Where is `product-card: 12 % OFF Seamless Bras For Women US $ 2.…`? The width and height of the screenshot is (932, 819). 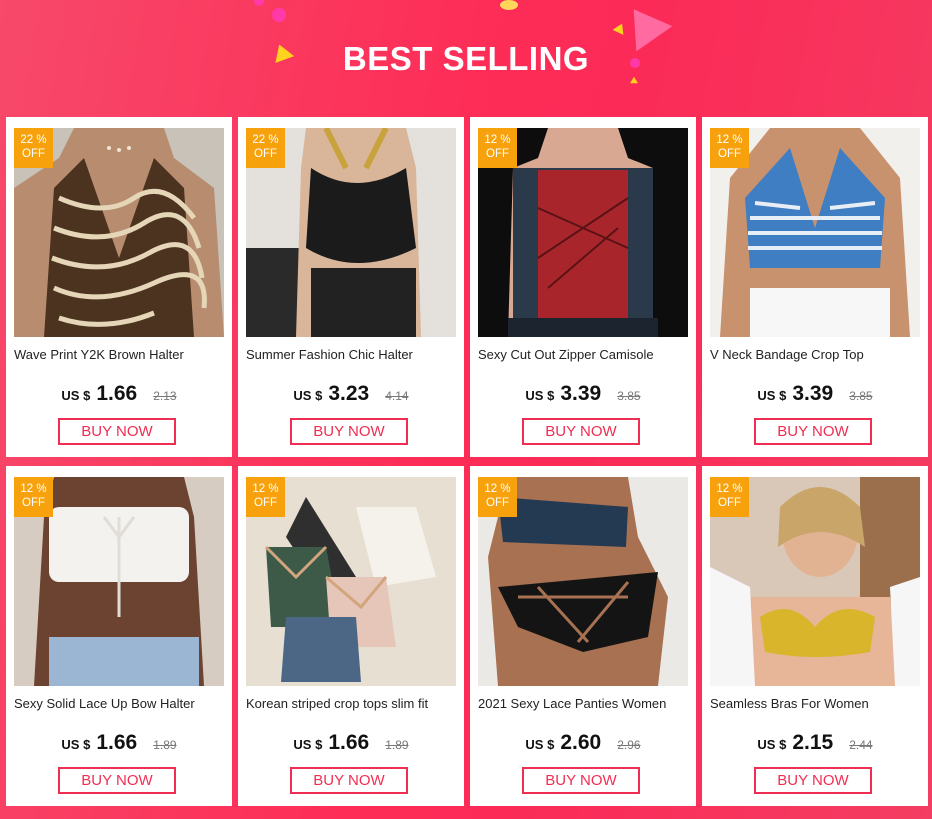 product-card: 12 % OFF Seamless Bras For Women US $ 2.… is located at coordinates (815, 636).